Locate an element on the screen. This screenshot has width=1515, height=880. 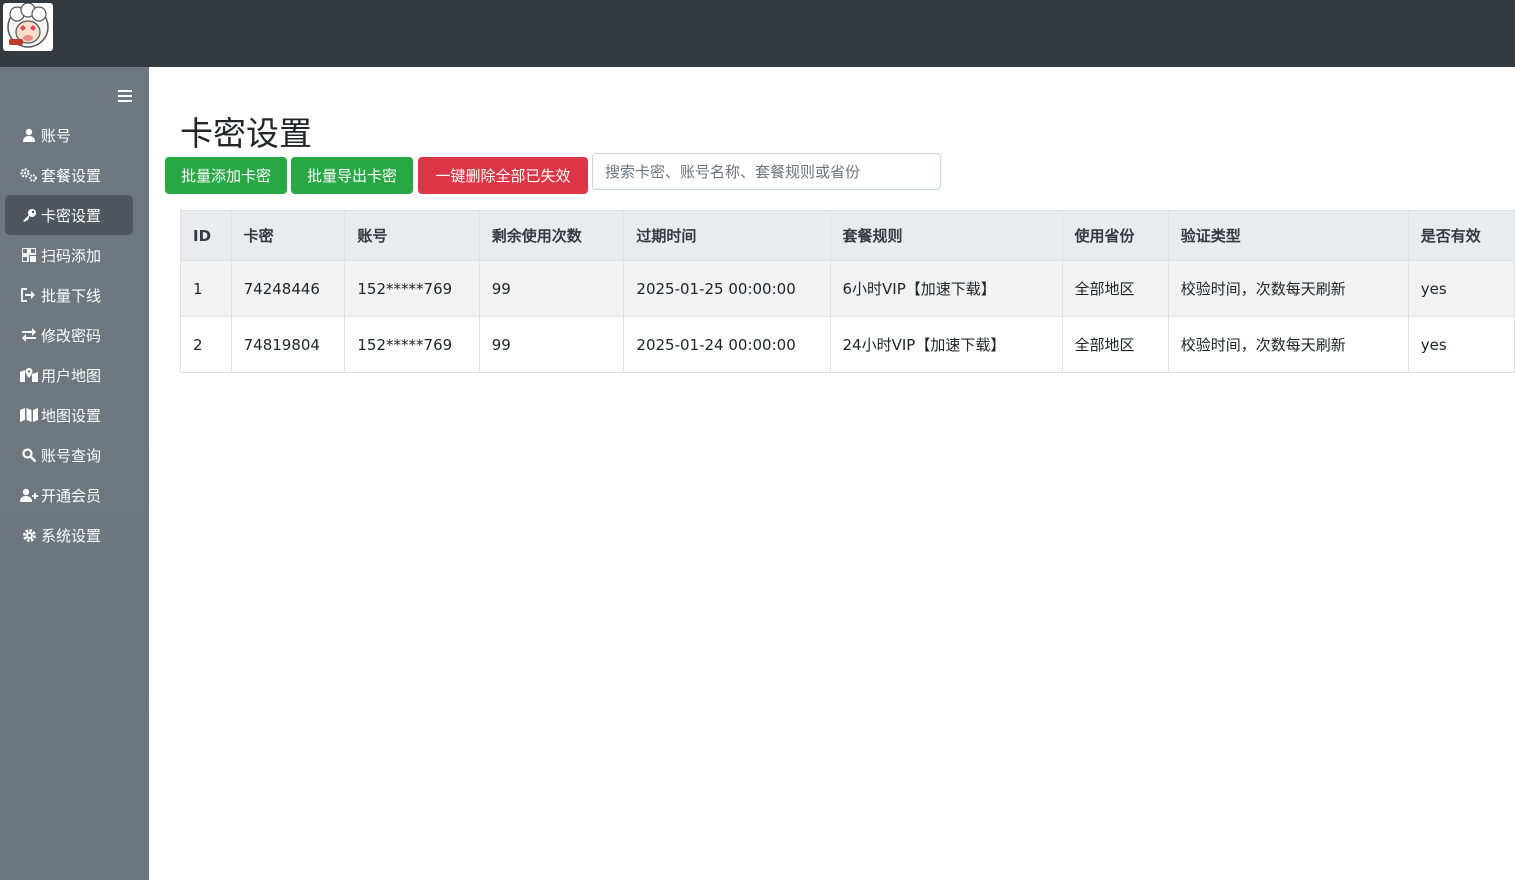
batch-add-card-button: 批量添加卡密 is located at coordinates (226, 175).